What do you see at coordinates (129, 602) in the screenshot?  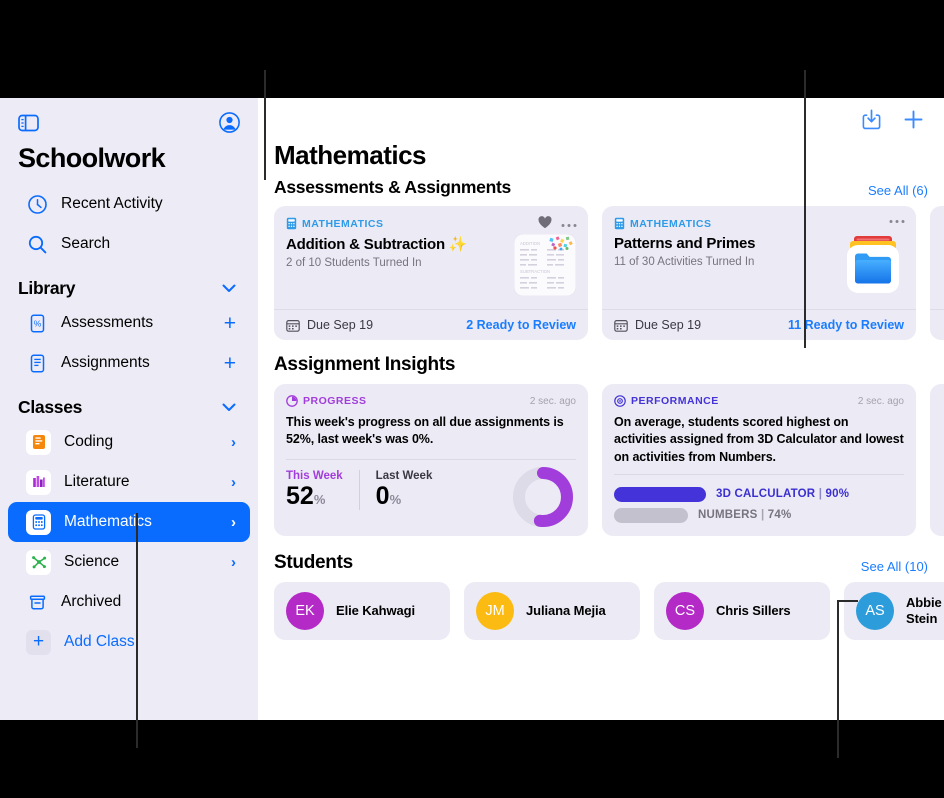 I see `sidebar-item-archived: Archived` at bounding box center [129, 602].